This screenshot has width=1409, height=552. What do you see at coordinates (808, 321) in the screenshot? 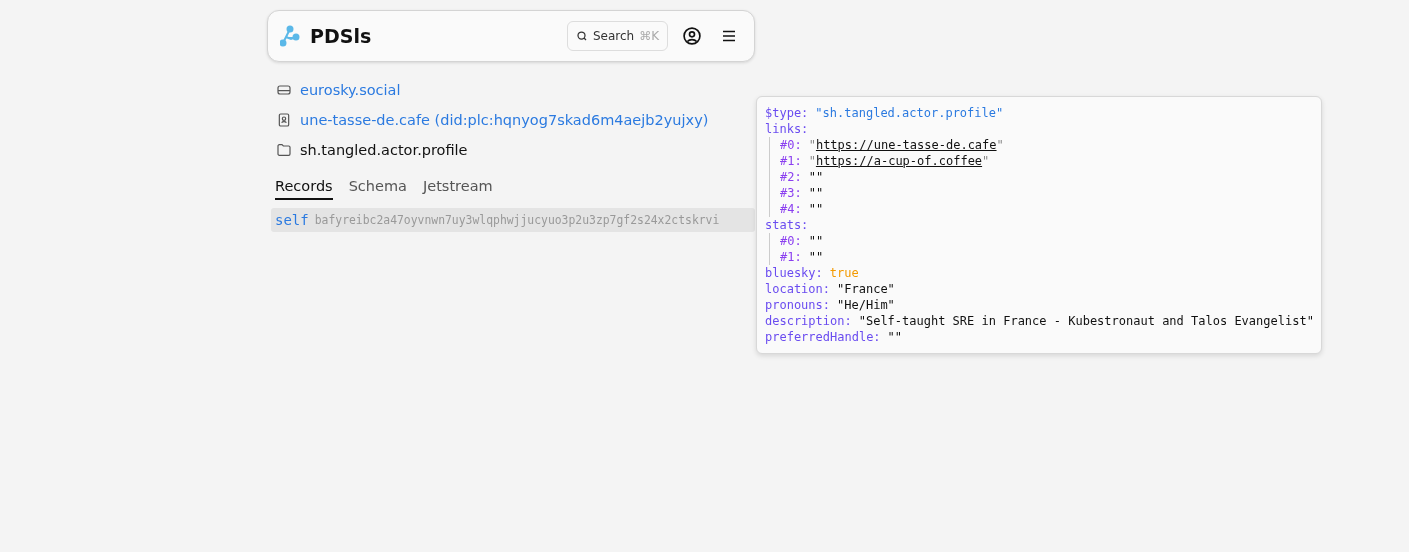
I see `json-key: description:` at bounding box center [808, 321].